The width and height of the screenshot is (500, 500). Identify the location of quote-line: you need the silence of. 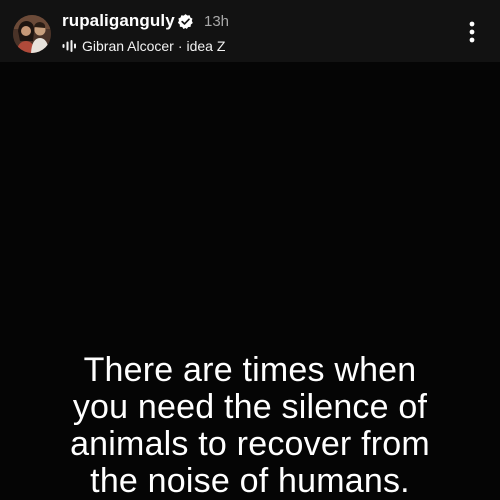
(250, 407).